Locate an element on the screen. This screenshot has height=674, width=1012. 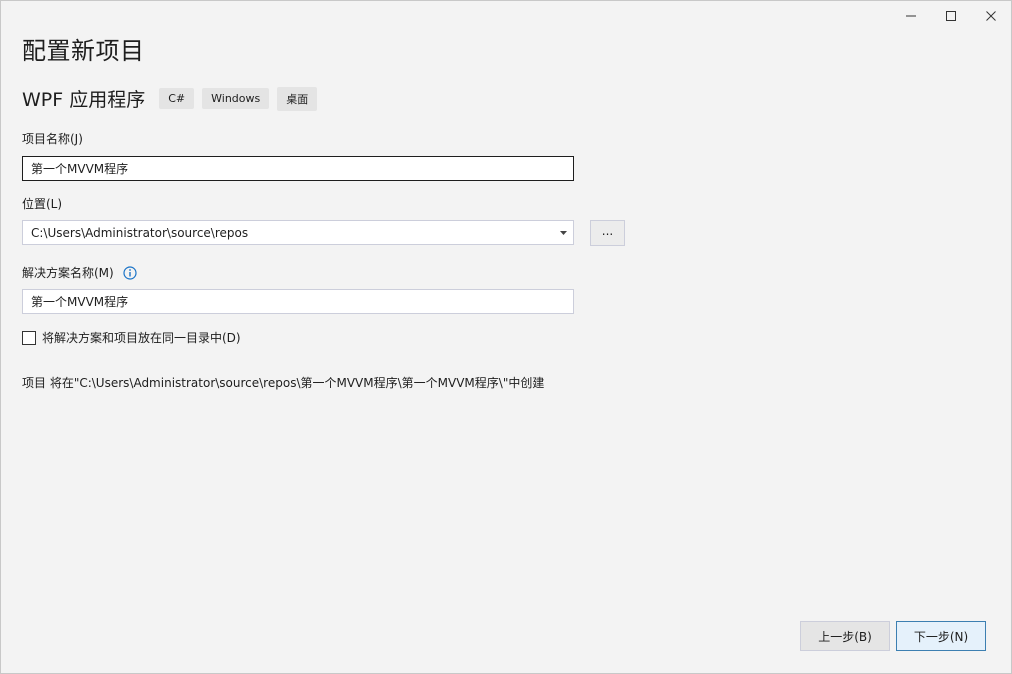
project-name-label: 项目名称(J) is located at coordinates (52, 139).